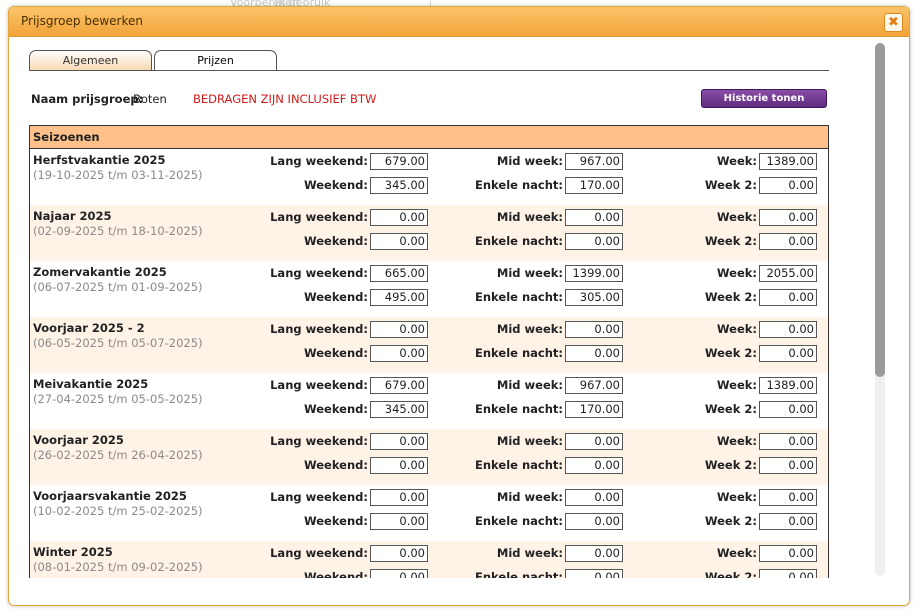 The image size is (919, 613). I want to click on season-dates: (10-02-2025 t/m 25-02-2025), so click(118, 511).